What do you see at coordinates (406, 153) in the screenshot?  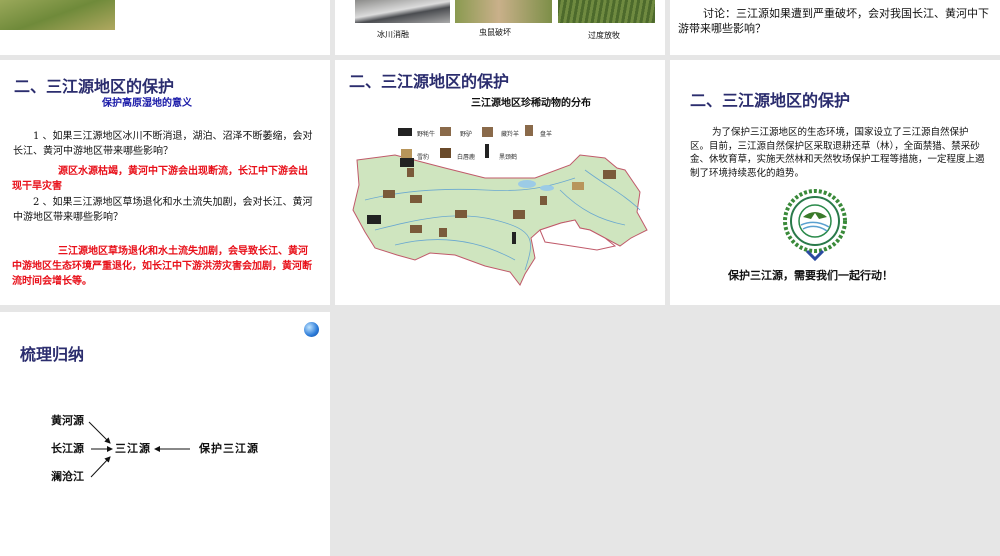 I see `legend-leopard-icon` at bounding box center [406, 153].